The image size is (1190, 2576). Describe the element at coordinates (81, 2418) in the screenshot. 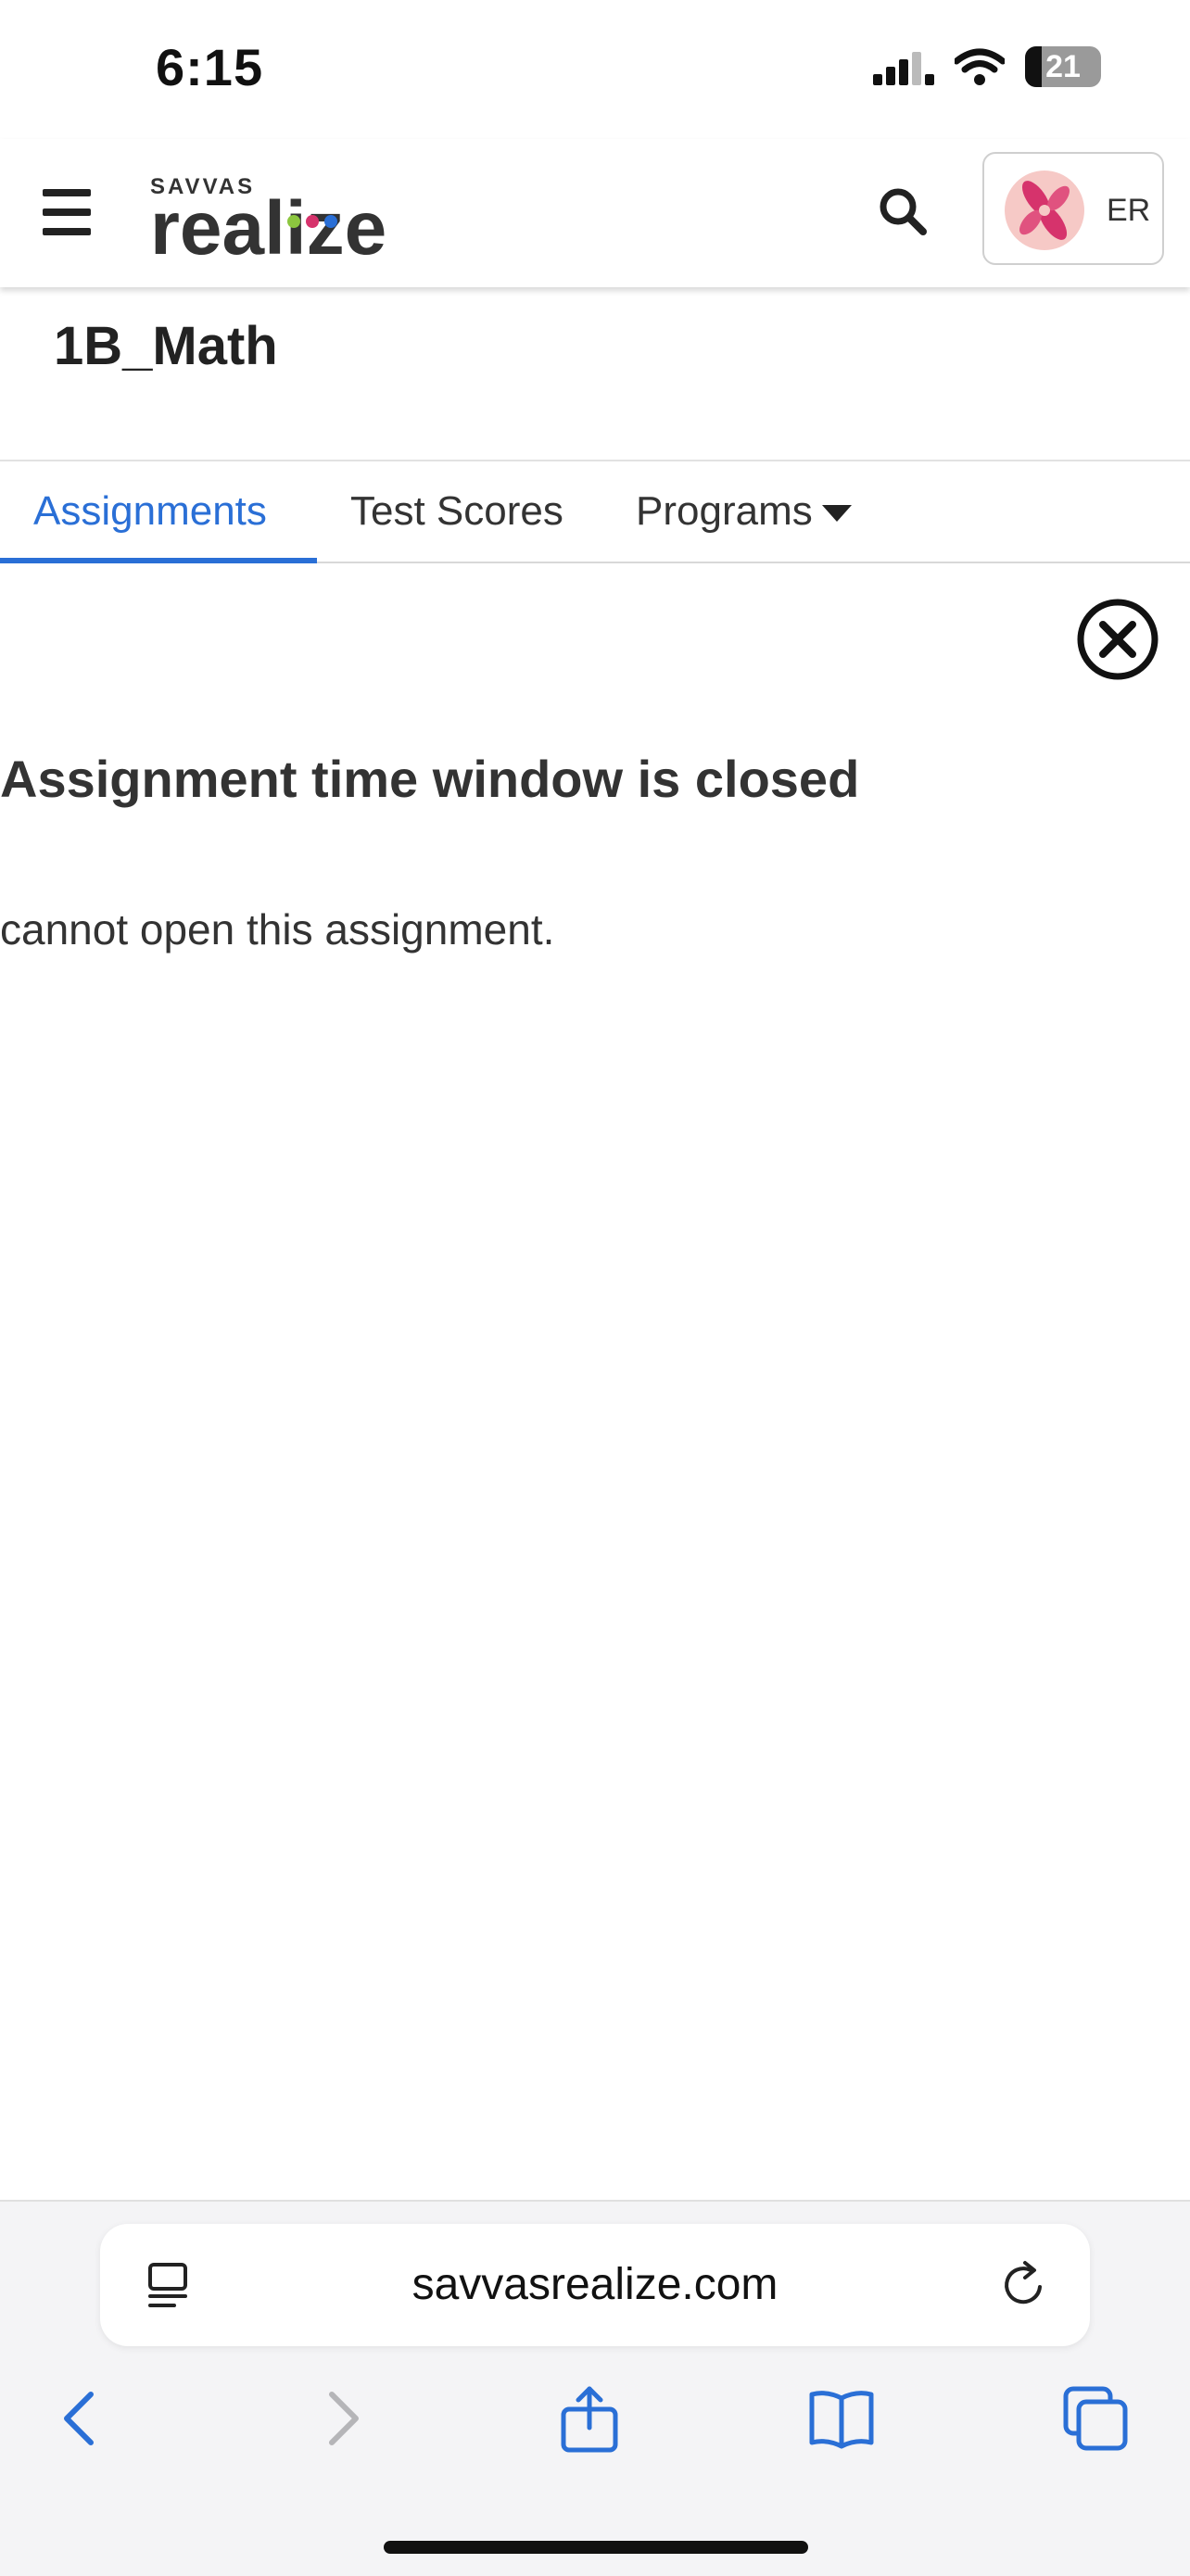

I see `back-icon` at that location.